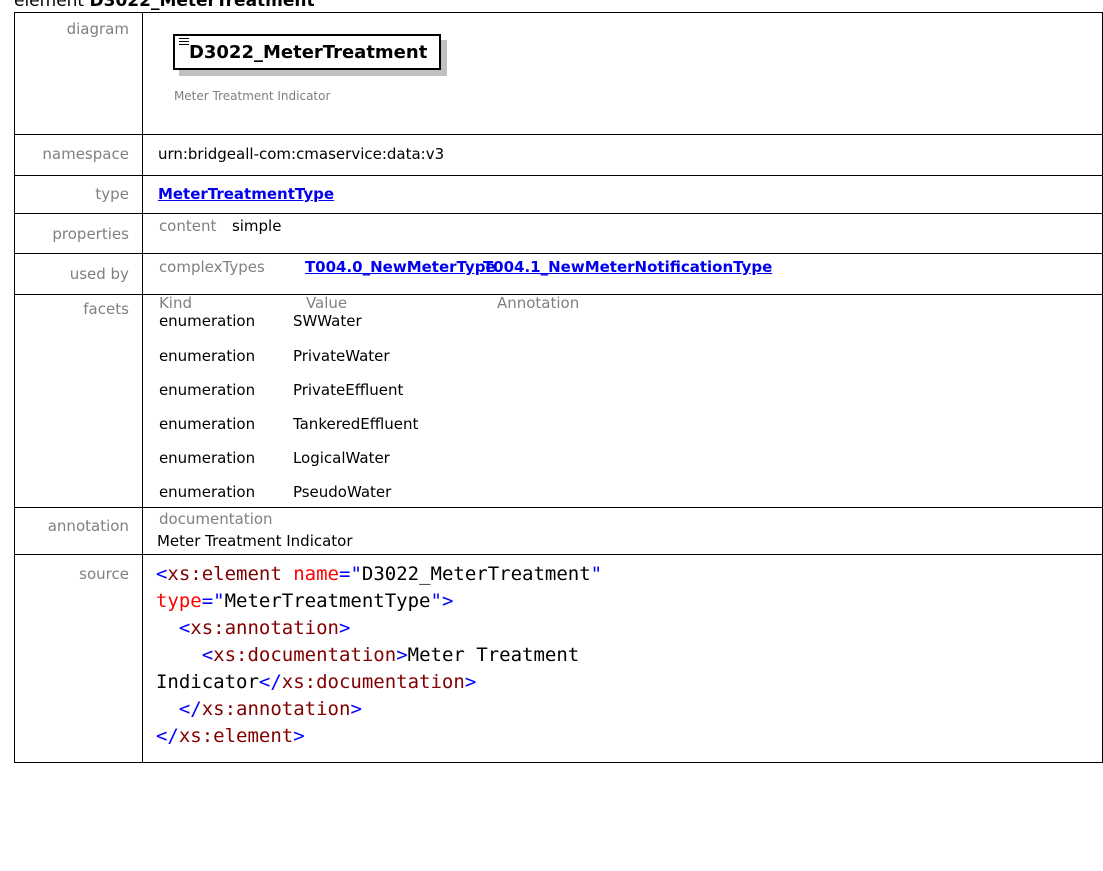 This screenshot has width=1103, height=871. I want to click on used-by-link-new-meter-notification-type: T004.1_NewMeterNotificationType, so click(627, 267).